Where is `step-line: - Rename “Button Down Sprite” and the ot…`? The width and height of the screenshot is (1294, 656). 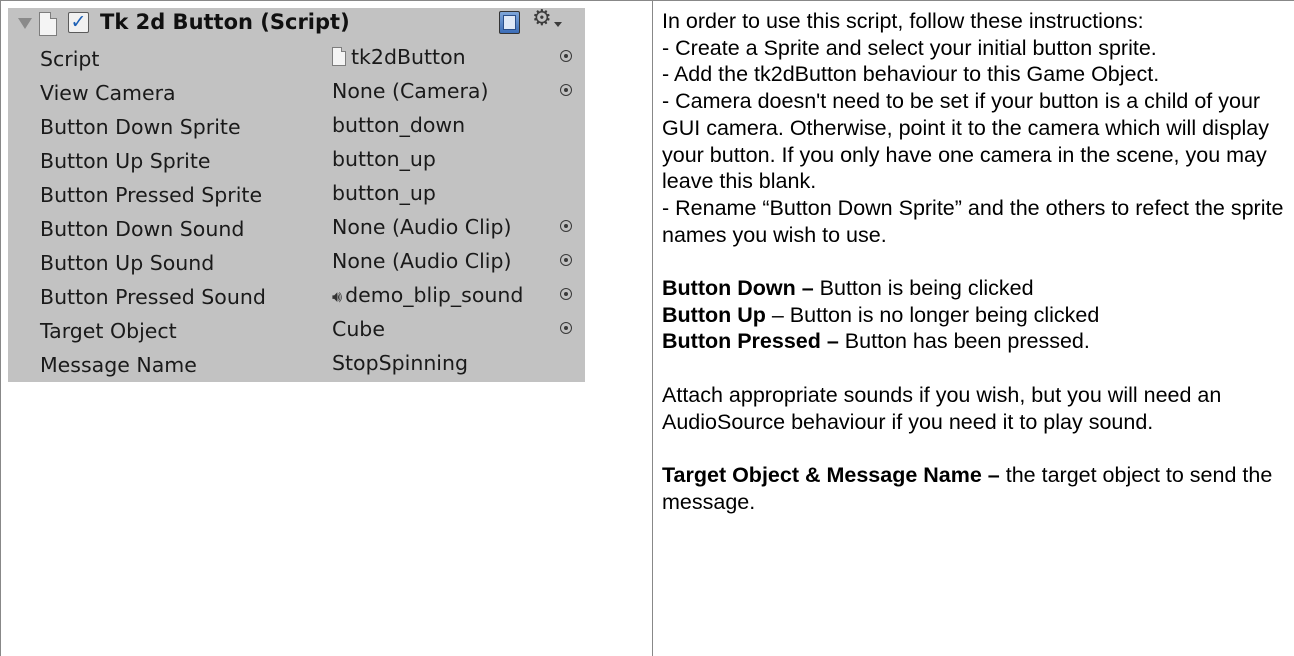 step-line: - Rename “Button Down Sprite” and the ot… is located at coordinates (973, 221).